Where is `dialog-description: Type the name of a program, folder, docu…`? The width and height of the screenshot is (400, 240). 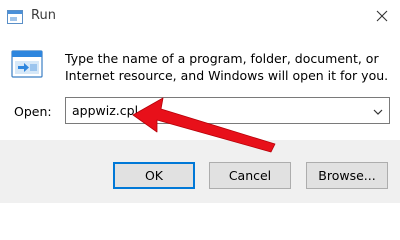
dialog-description: Type the name of a program, folder, docu… is located at coordinates (227, 67).